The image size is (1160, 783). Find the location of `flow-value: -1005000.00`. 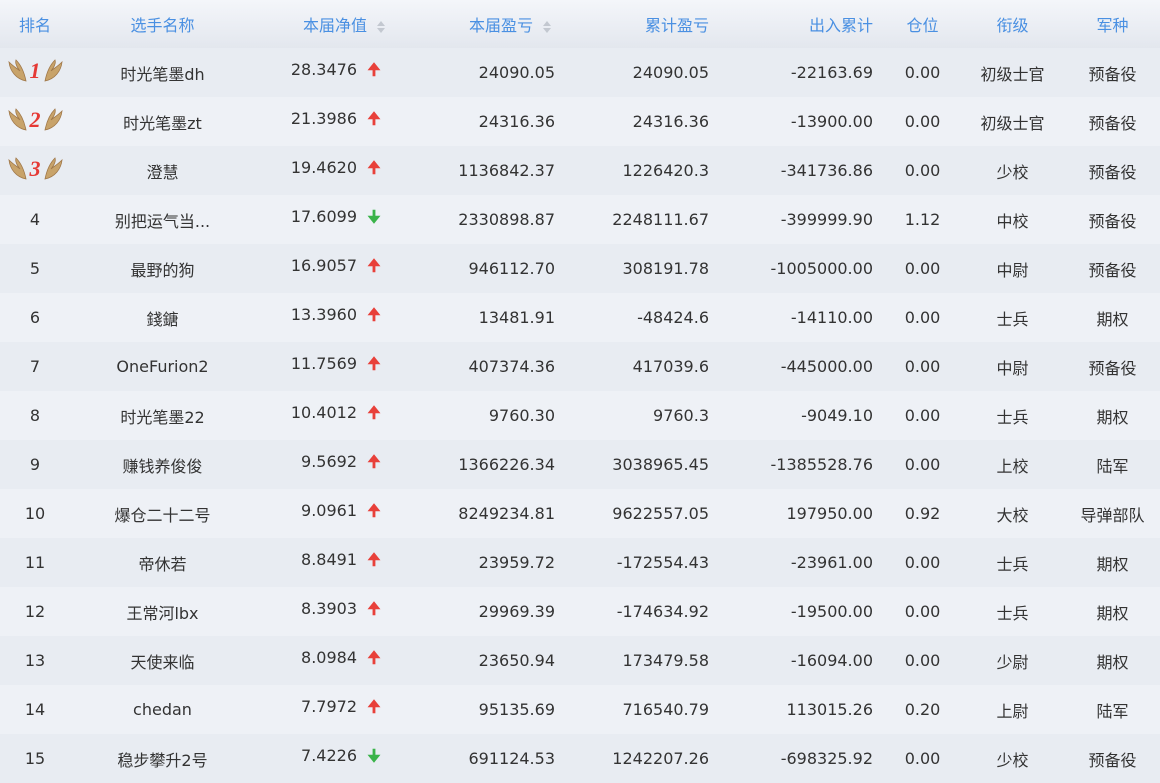

flow-value: -1005000.00 is located at coordinates (805, 268).